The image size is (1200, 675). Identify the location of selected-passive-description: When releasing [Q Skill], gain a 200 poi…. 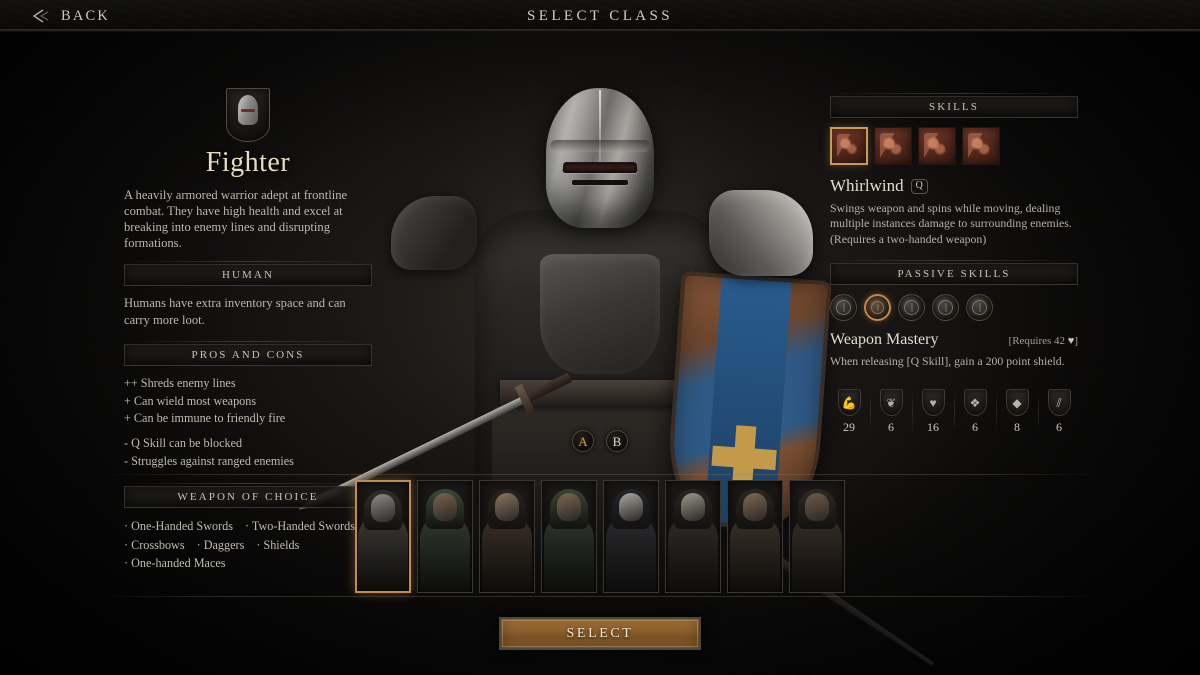
(947, 360).